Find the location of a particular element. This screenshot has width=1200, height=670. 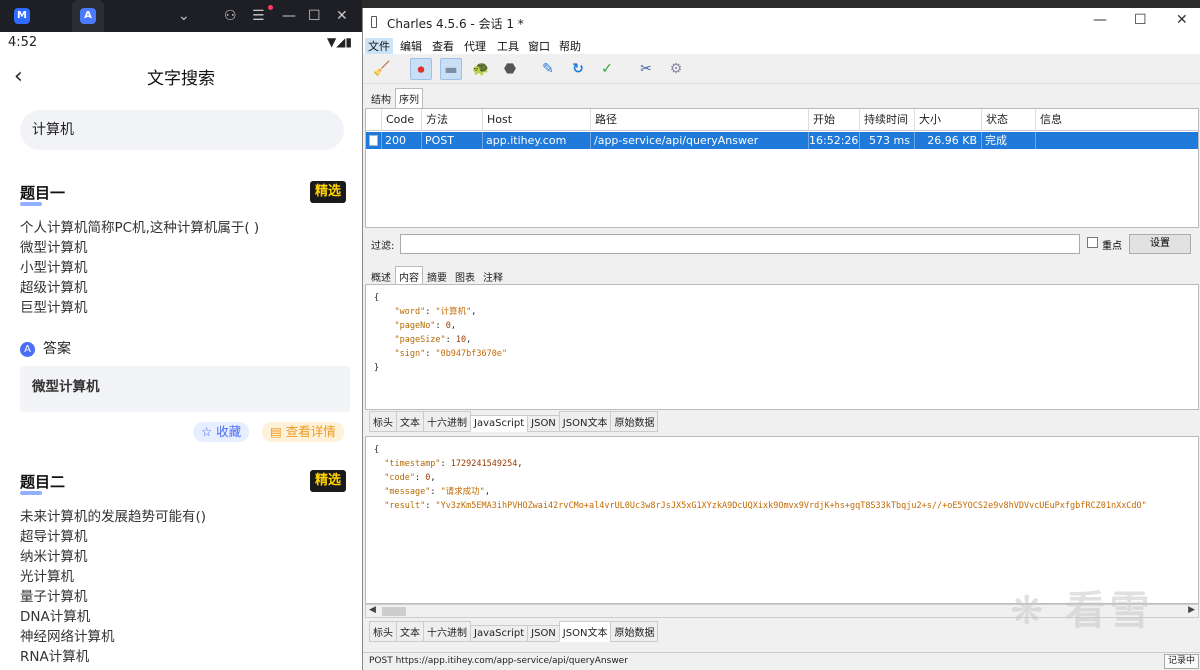

question-2-option: DNA计算机 is located at coordinates (55, 617).